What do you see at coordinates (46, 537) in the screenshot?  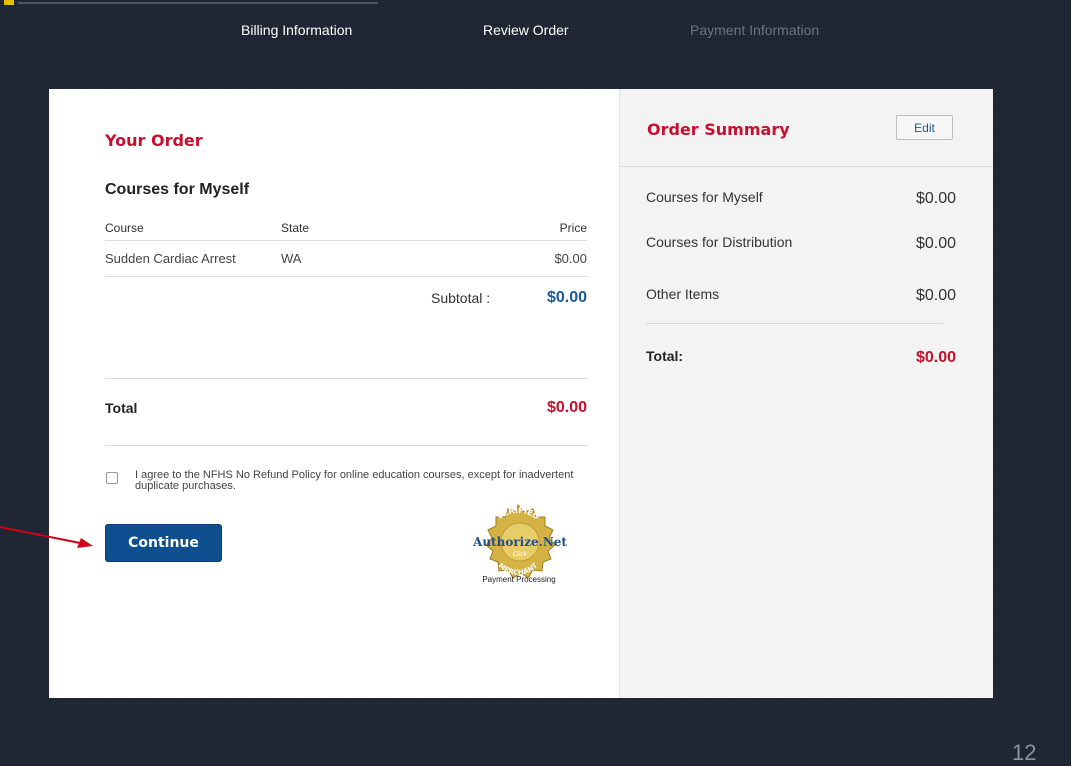 I see `red-arrow-icon` at bounding box center [46, 537].